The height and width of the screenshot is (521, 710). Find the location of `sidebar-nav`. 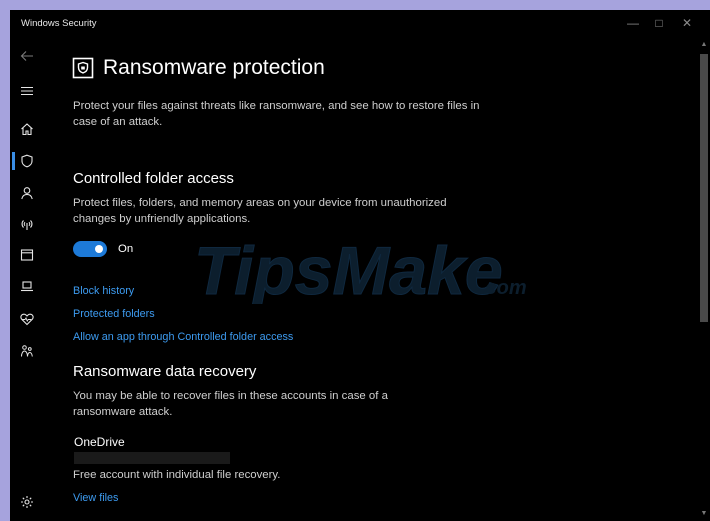

sidebar-nav is located at coordinates (29, 279).